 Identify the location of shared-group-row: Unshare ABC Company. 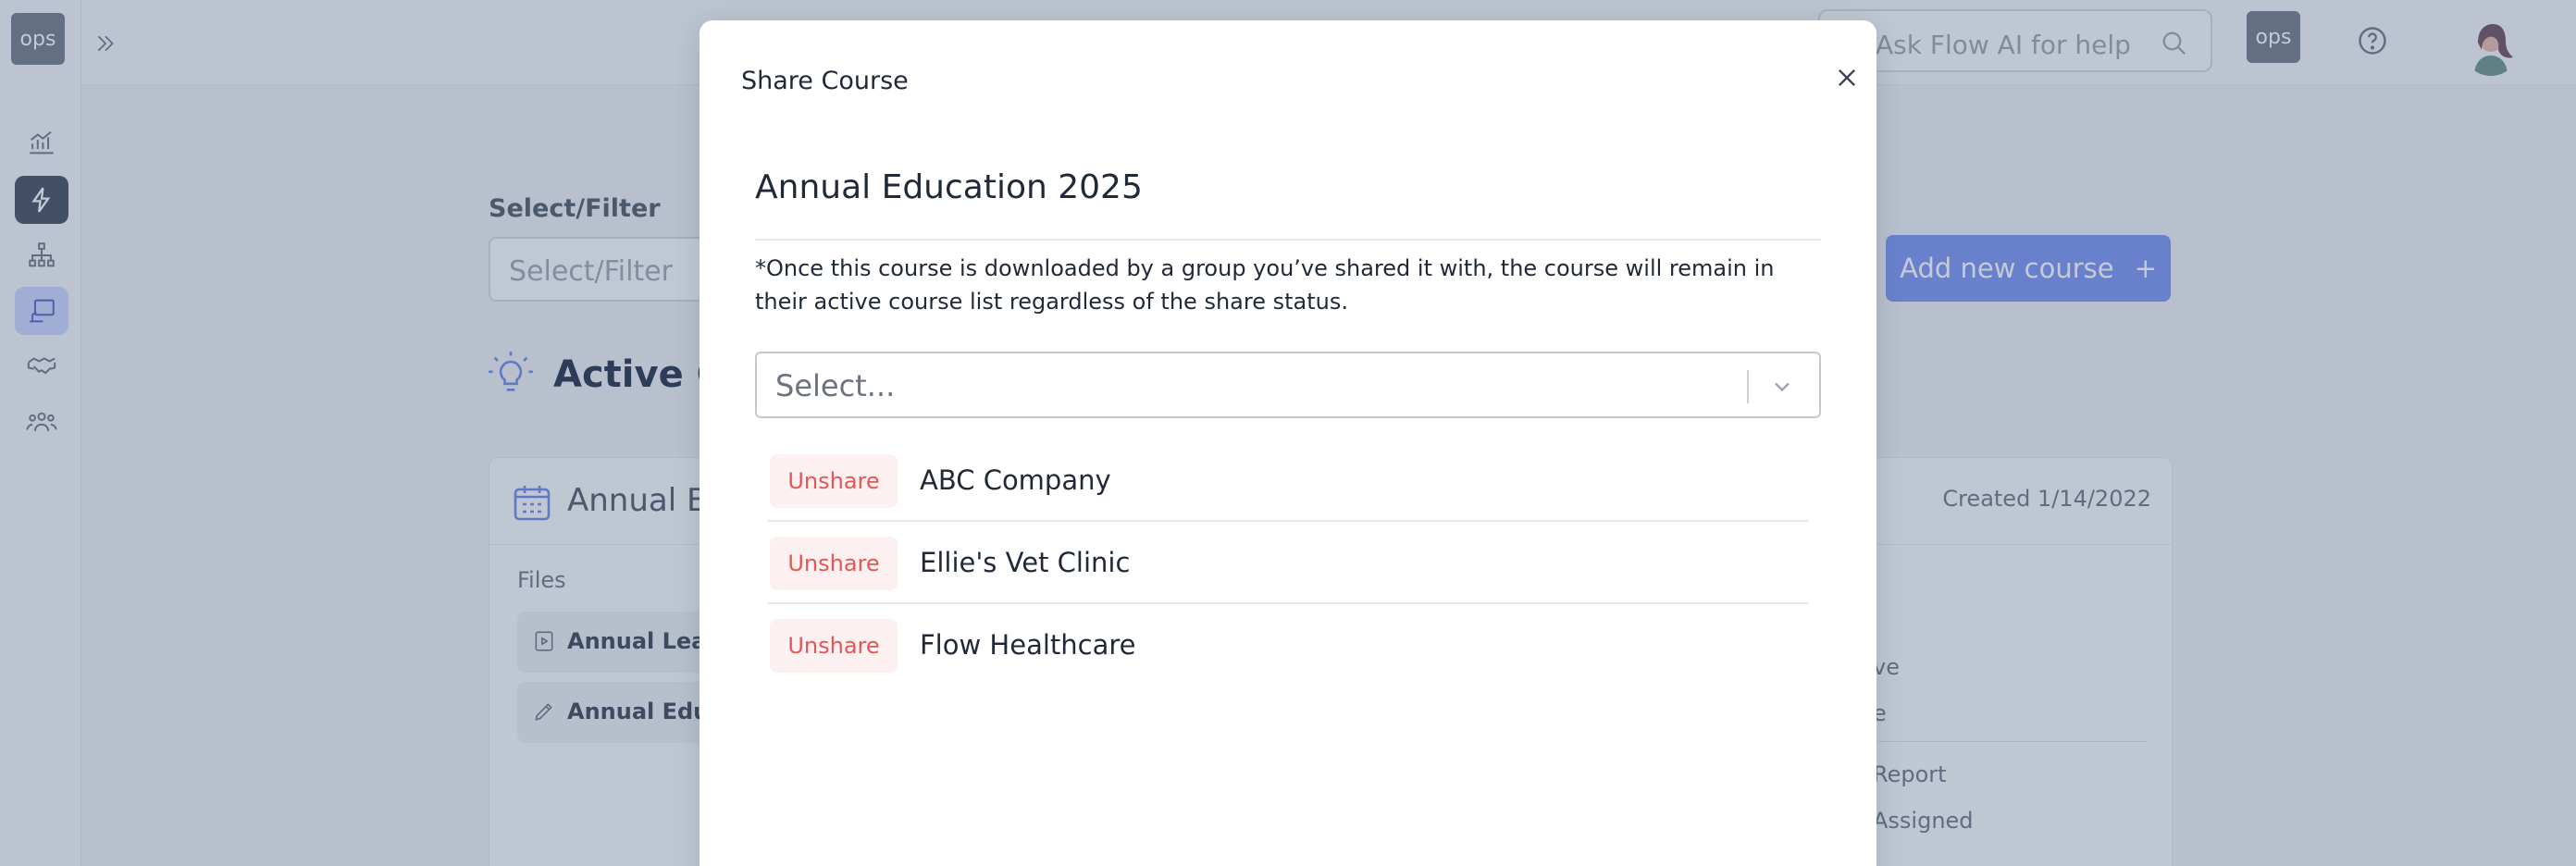
(1288, 481).